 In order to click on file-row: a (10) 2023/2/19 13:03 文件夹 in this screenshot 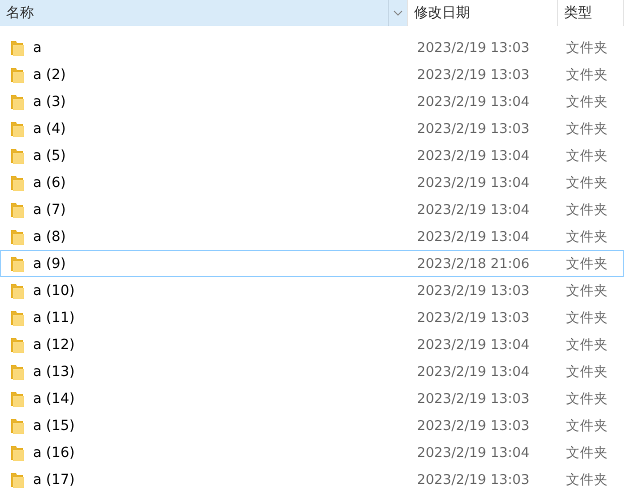, I will do `click(312, 290)`.